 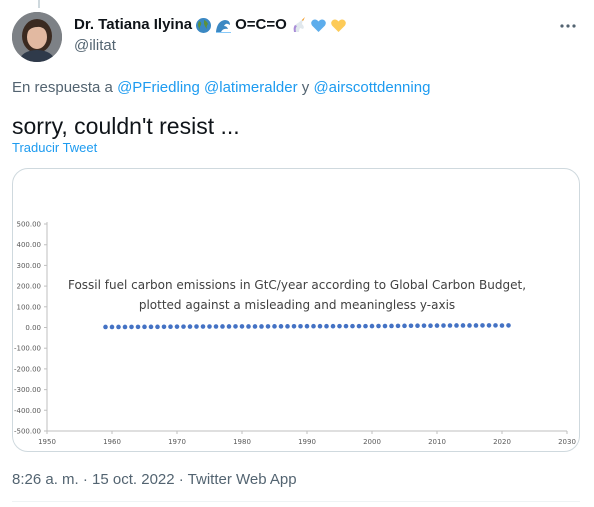 I want to click on unicorn-icon, so click(x=298, y=25).